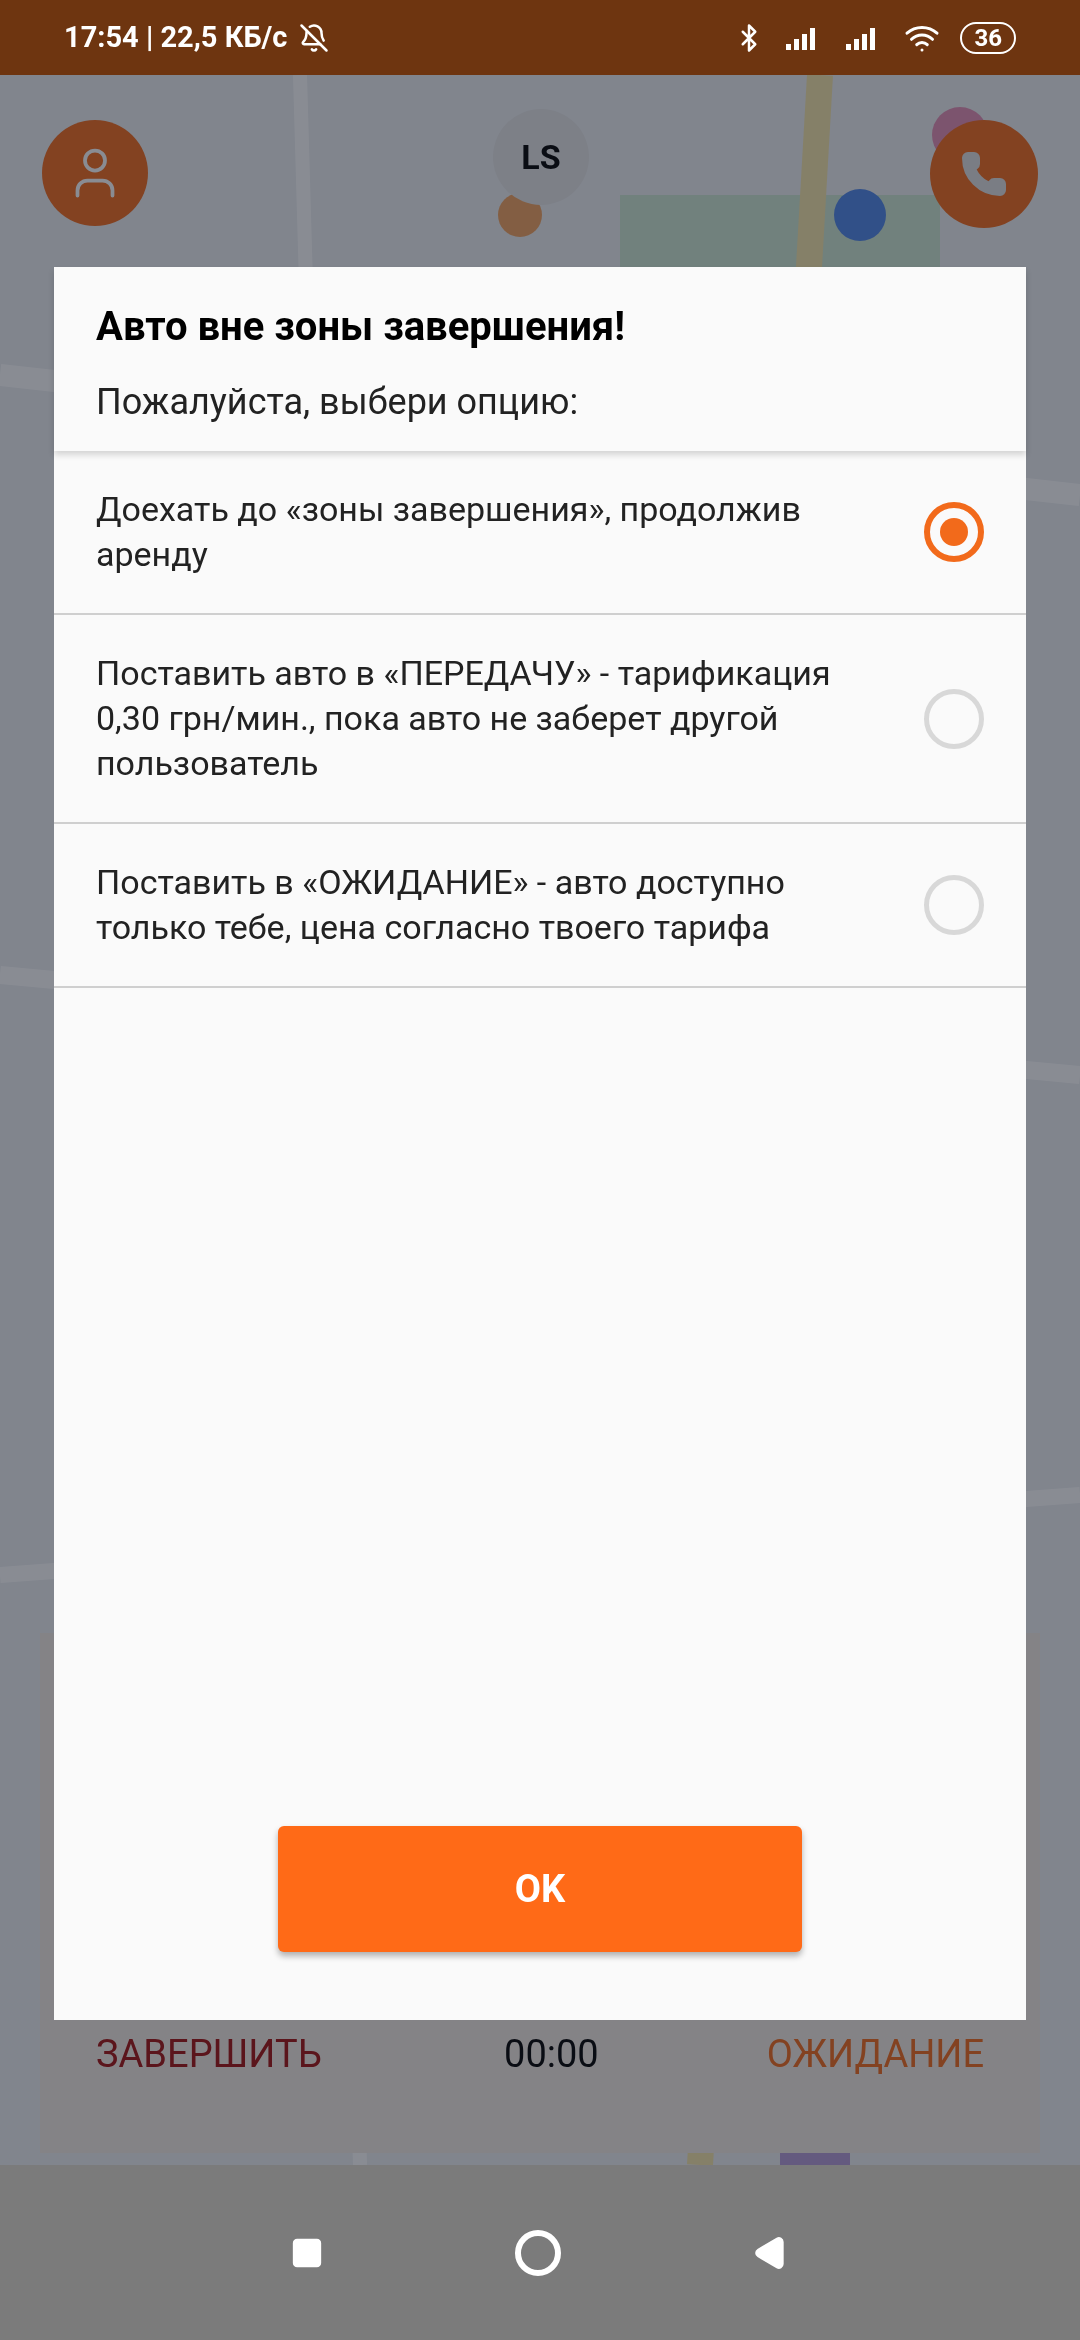  Describe the element at coordinates (875, 2054) in the screenshot. I see `wait-label: ОЖИДАНИЕ` at that location.